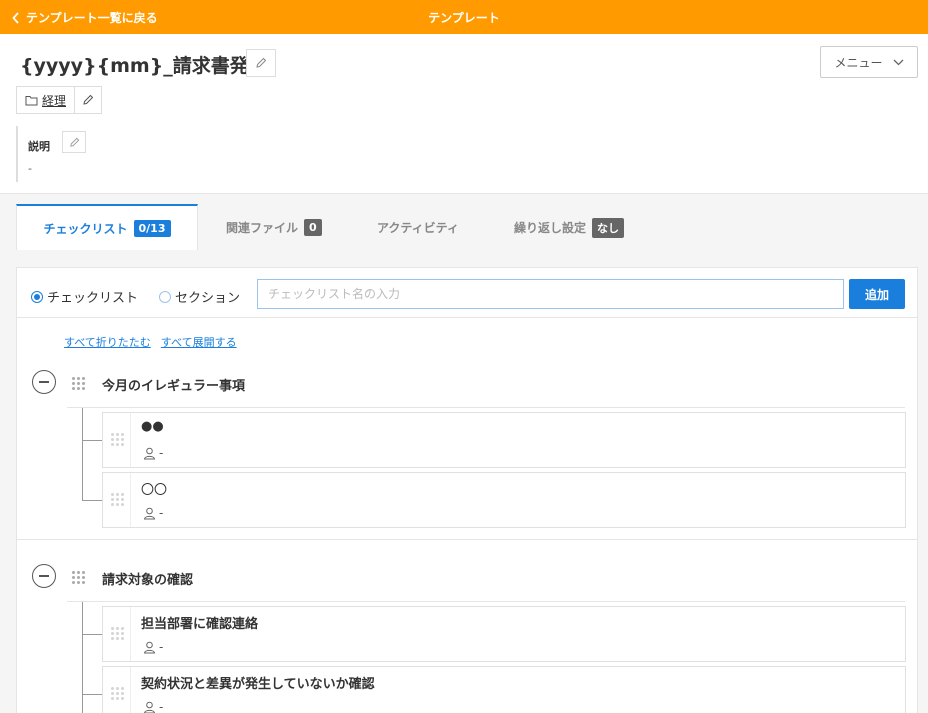  Describe the element at coordinates (85, 229) in the screenshot. I see `tab-checklist-label: チェックリスト` at that location.